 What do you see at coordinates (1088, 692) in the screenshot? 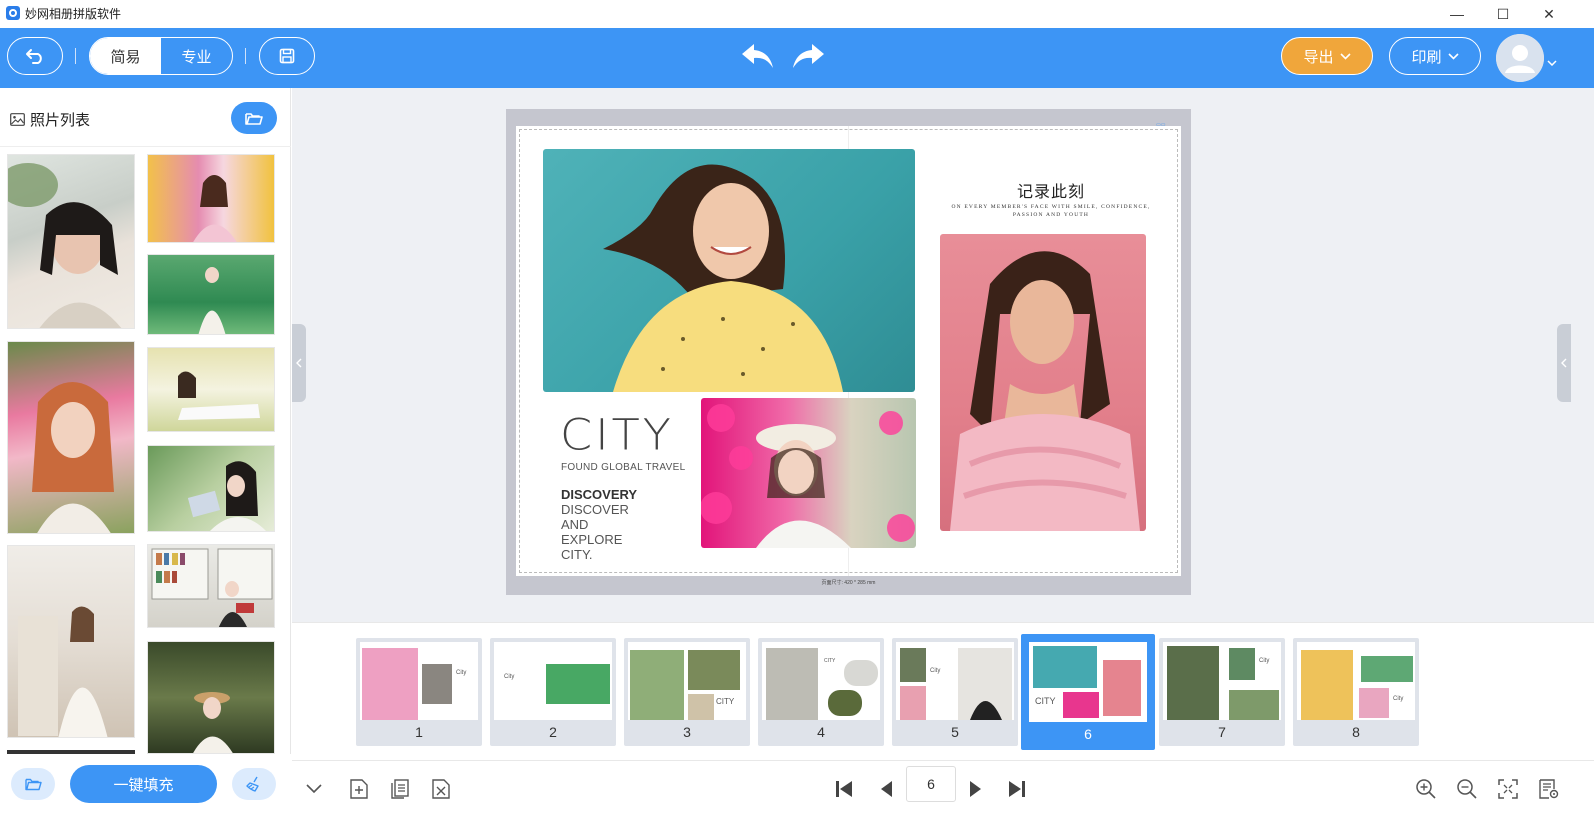
I see `page-thumb-selected: CITY 6` at bounding box center [1088, 692].